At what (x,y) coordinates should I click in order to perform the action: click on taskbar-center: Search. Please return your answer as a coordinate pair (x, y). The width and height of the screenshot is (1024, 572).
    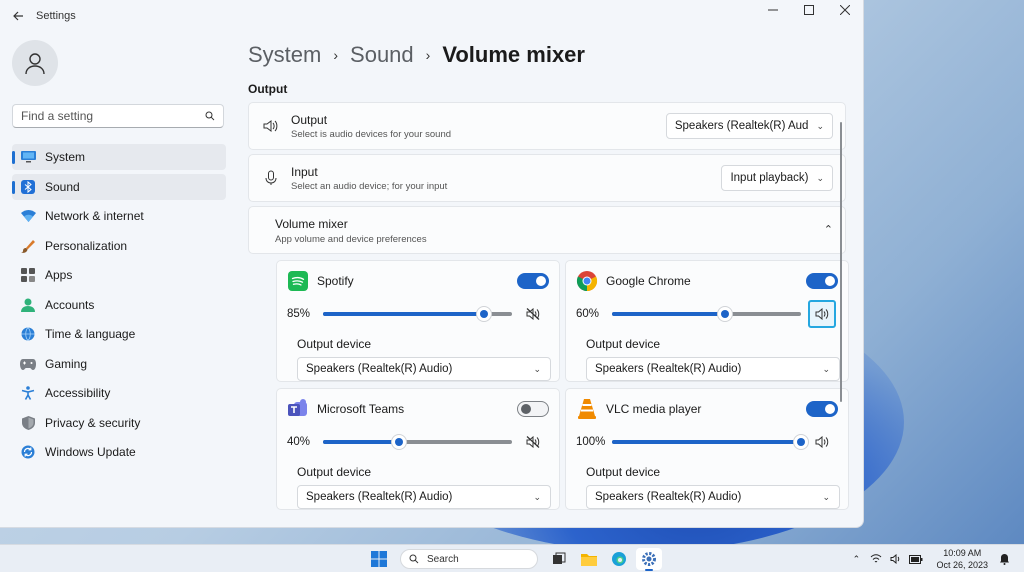
    Looking at the image, I should click on (516, 559).